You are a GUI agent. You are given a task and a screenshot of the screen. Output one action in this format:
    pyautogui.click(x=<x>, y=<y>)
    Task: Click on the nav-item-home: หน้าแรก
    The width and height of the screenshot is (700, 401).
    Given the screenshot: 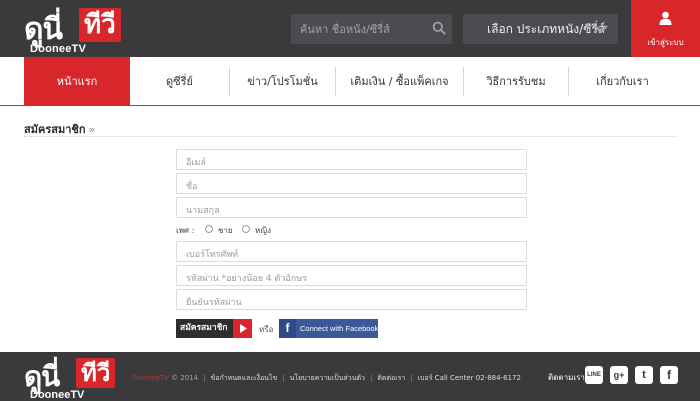 What is the action you would take?
    pyautogui.click(x=77, y=81)
    